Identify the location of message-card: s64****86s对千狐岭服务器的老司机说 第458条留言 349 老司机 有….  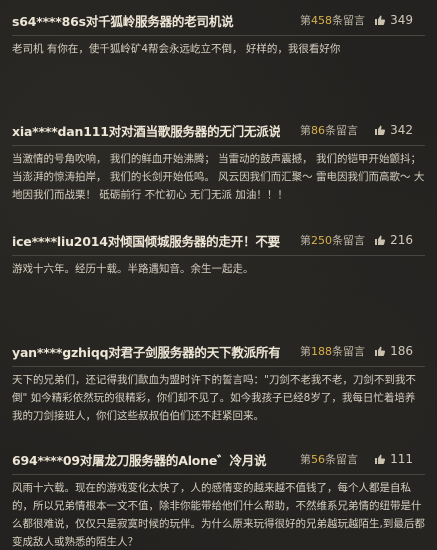
(218, 33).